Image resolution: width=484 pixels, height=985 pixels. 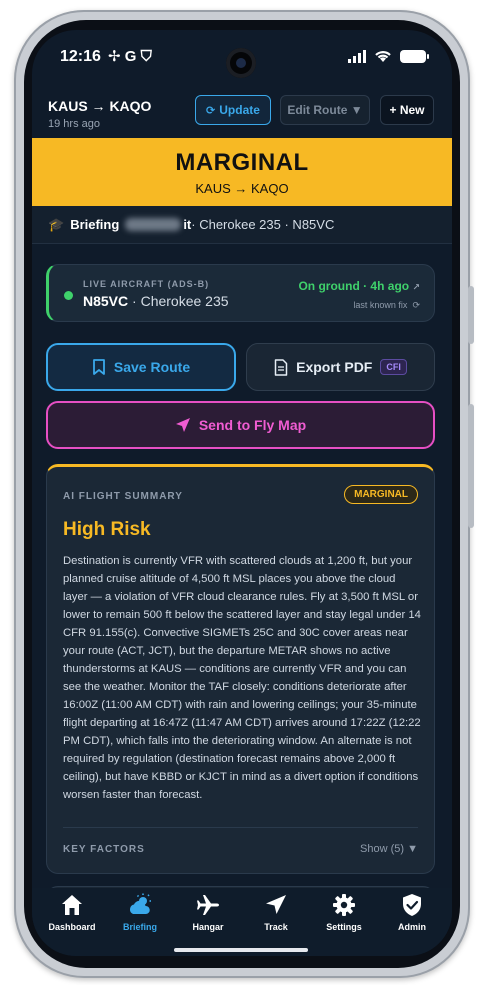 What do you see at coordinates (139, 927) in the screenshot?
I see `nav-label: Briefing` at bounding box center [139, 927].